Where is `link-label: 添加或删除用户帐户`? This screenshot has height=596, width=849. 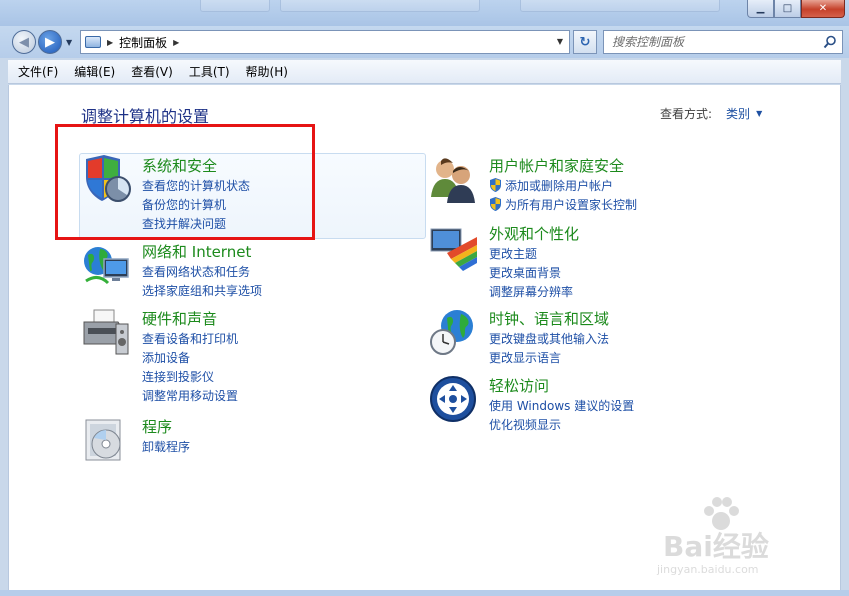
link-label: 添加或删除用户帐户 is located at coordinates (559, 186).